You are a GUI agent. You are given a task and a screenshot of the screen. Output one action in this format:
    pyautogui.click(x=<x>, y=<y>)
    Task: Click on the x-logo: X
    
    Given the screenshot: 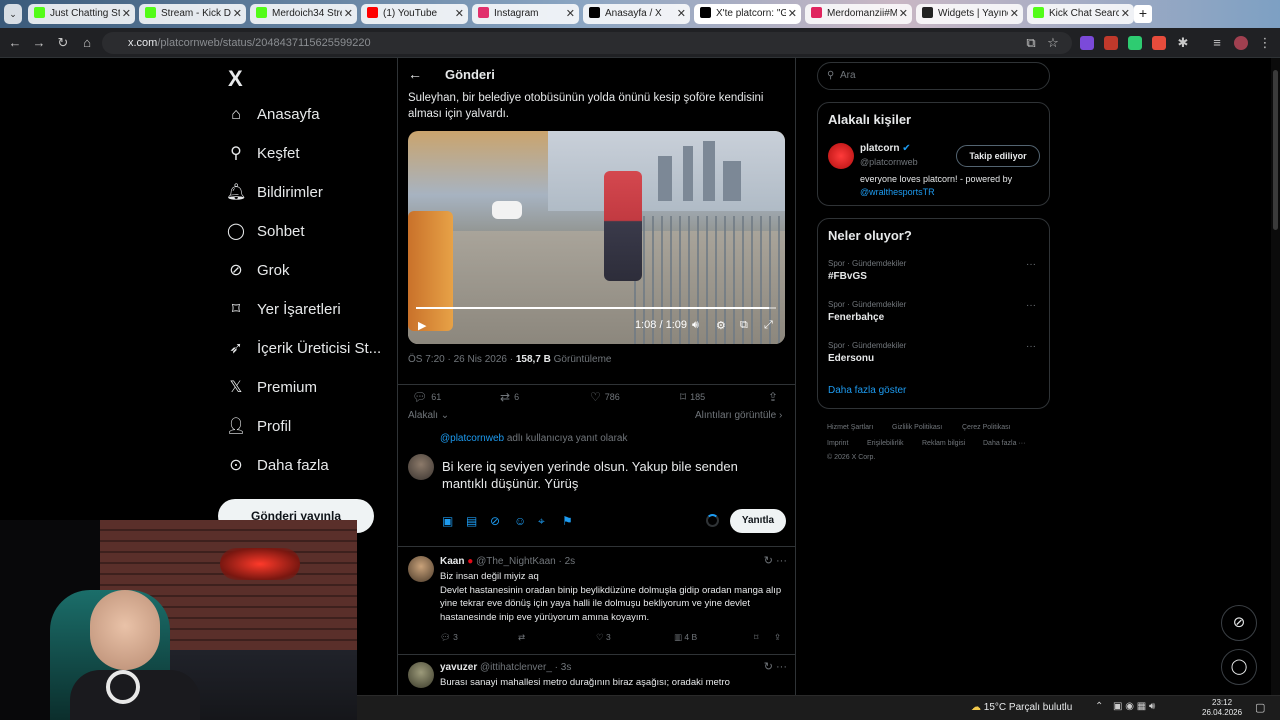 What is the action you would take?
    pyautogui.click(x=235, y=79)
    